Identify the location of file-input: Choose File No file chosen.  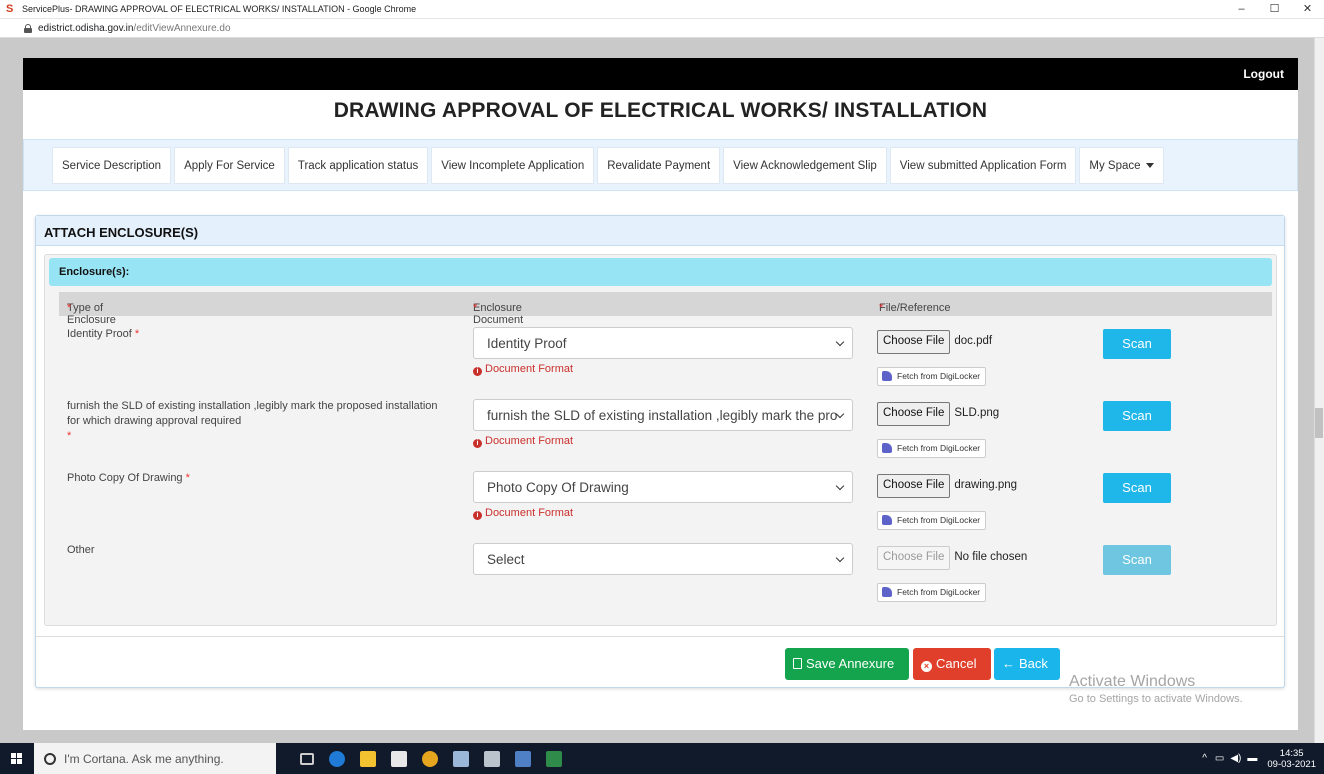
(987, 558).